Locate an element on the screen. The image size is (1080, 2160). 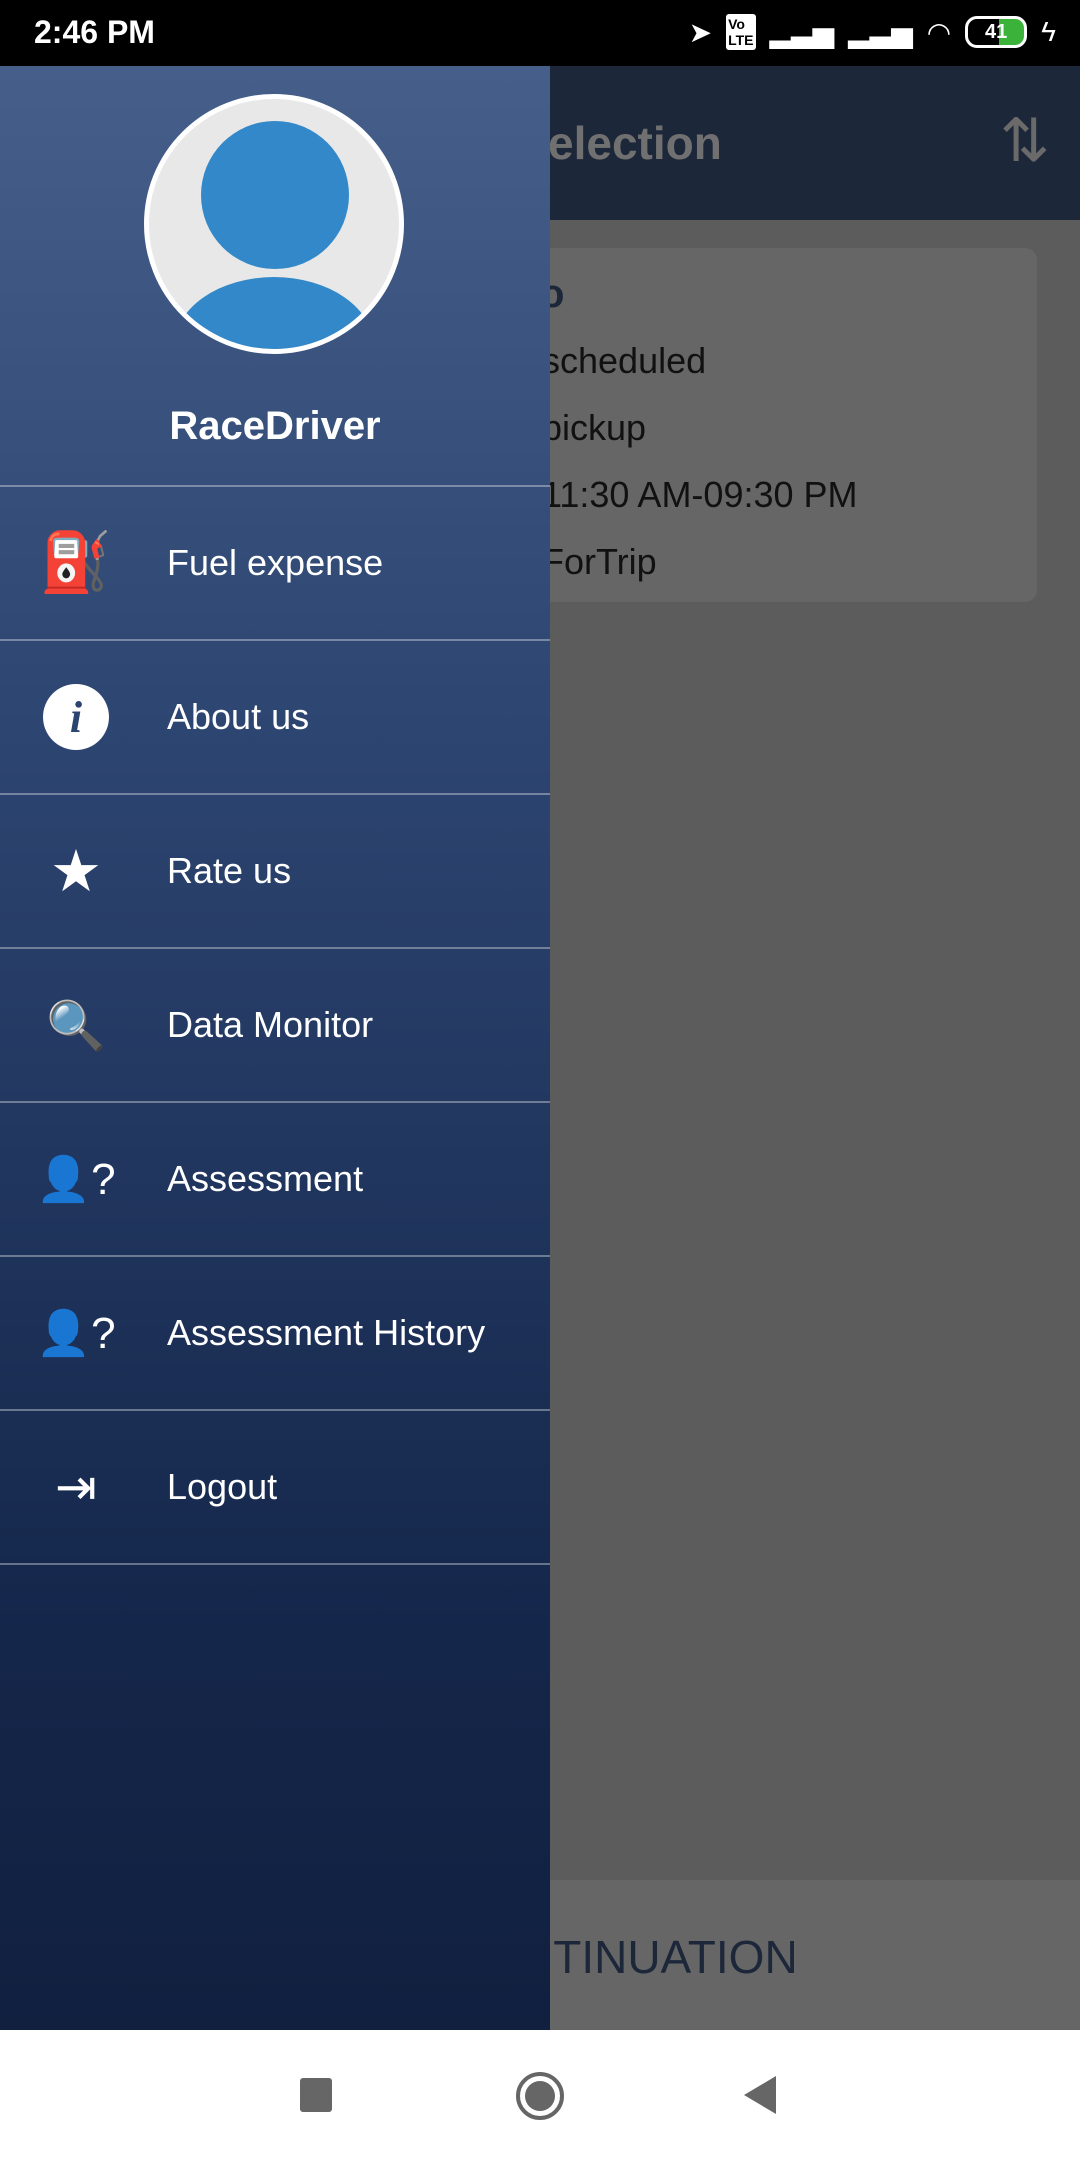
continue-button: NTINUATION is located at coordinates (780, 1955).